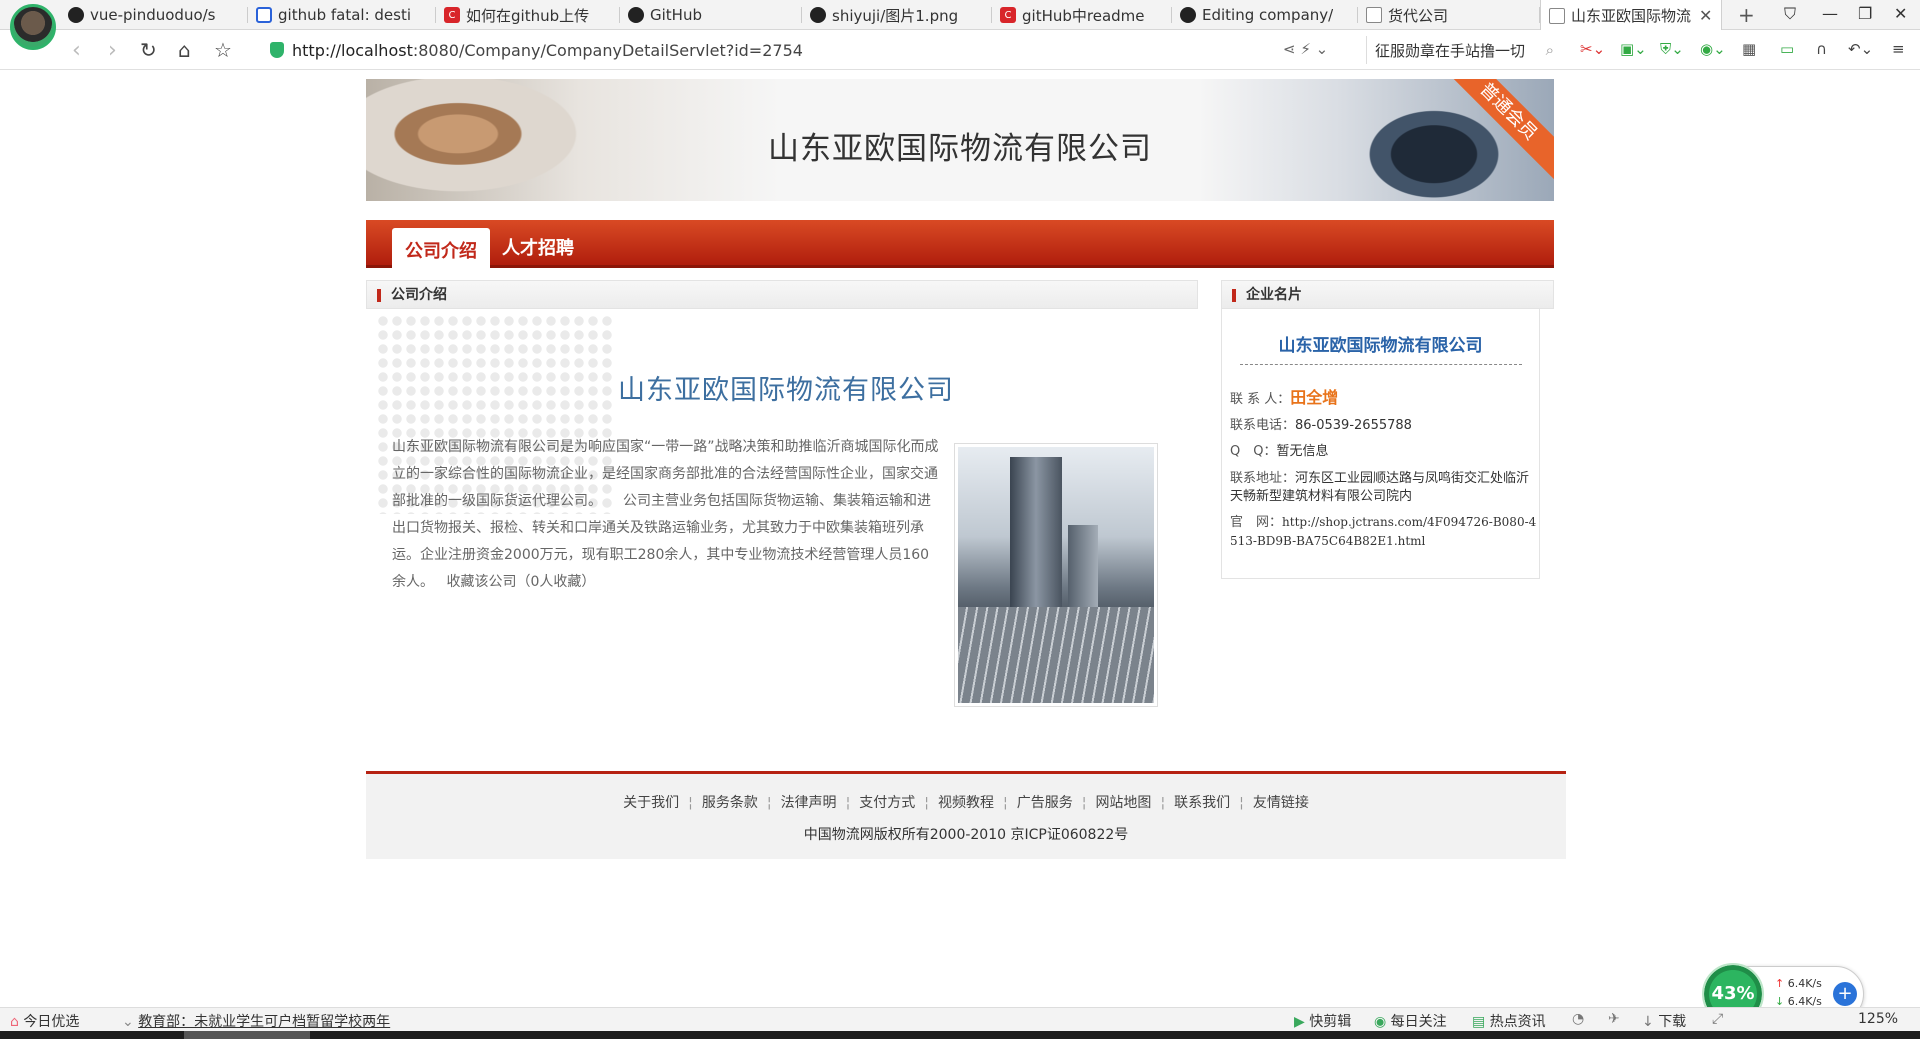 Image resolution: width=1920 pixels, height=1039 pixels. Describe the element at coordinates (1717, 1019) in the screenshot. I see `fullscreen-icon: ⤢` at that location.